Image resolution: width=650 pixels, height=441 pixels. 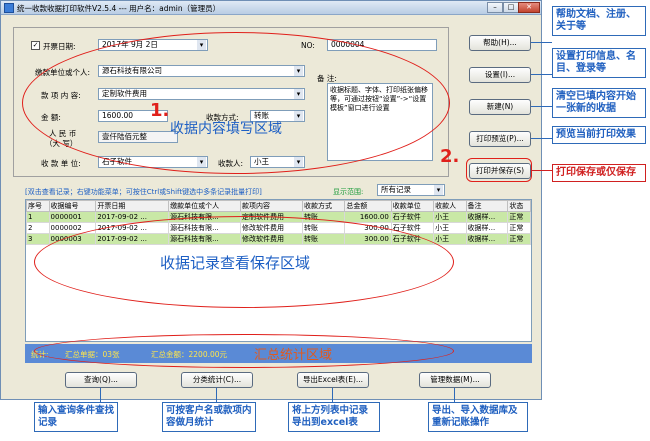 What do you see at coordinates (487, 206) in the screenshot?
I see `column-header: 备注` at bounding box center [487, 206].